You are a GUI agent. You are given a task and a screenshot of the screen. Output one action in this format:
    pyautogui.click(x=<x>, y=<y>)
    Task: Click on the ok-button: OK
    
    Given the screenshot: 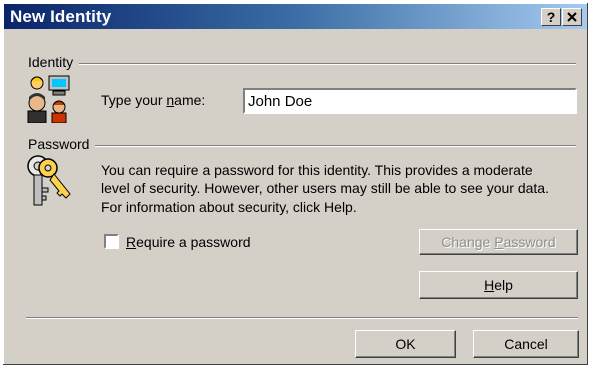 What is the action you would take?
    pyautogui.click(x=405, y=344)
    